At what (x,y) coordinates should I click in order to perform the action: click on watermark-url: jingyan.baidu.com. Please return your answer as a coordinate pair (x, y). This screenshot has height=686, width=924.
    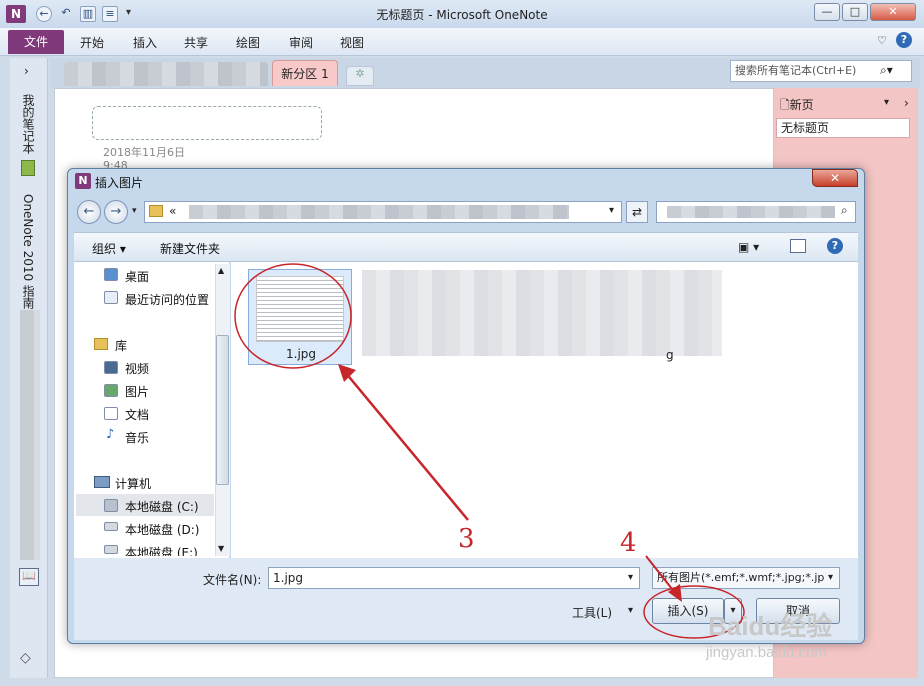
    Looking at the image, I should click on (766, 652).